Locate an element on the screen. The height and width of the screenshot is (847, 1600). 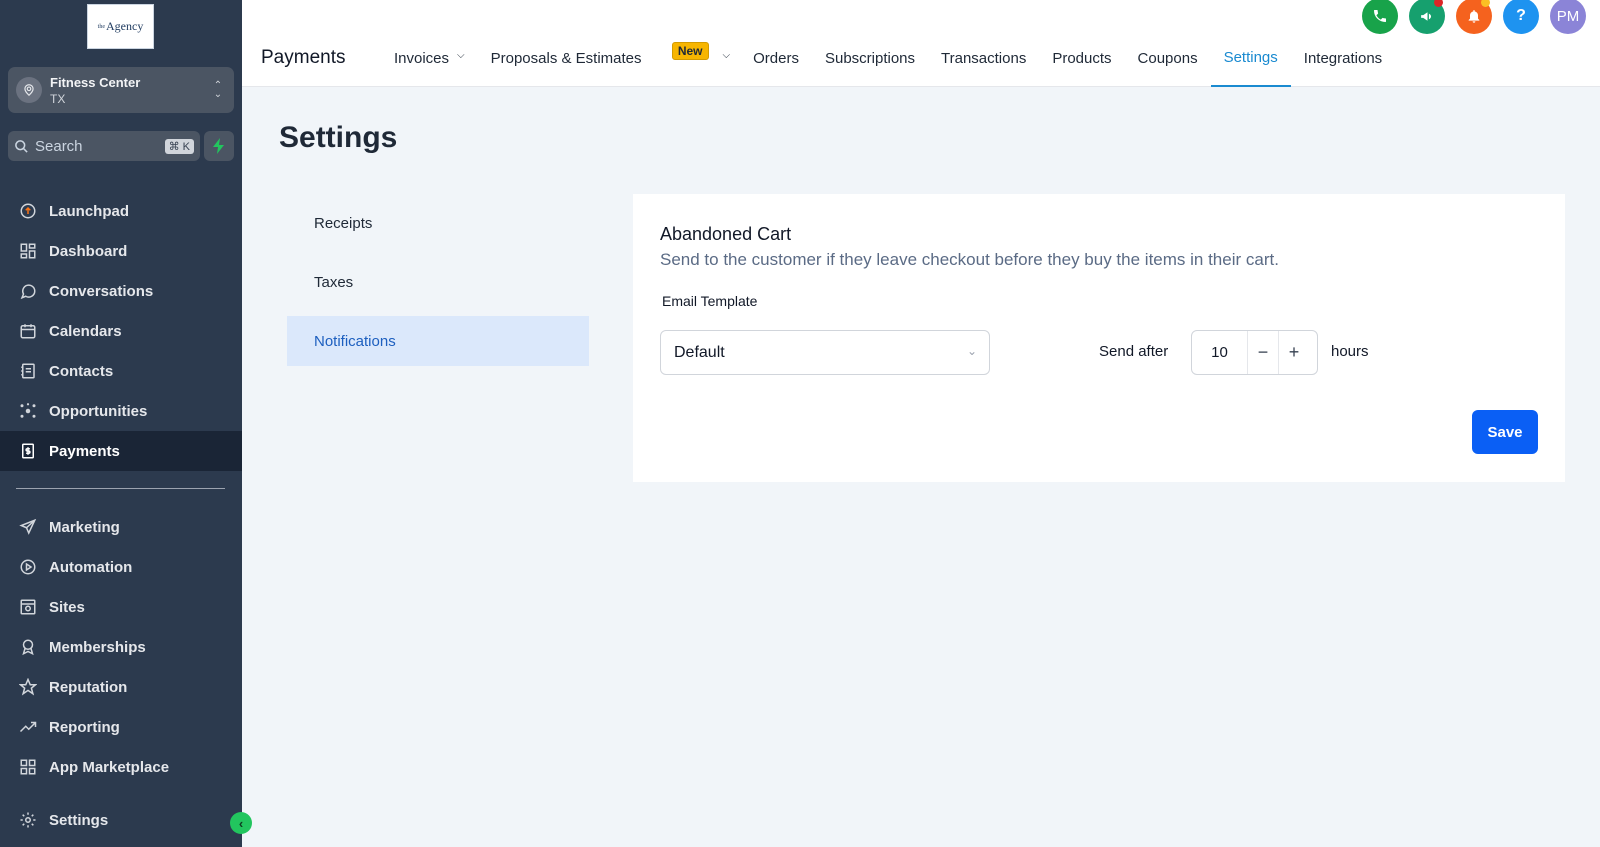
announcements-button is located at coordinates (1427, 17).